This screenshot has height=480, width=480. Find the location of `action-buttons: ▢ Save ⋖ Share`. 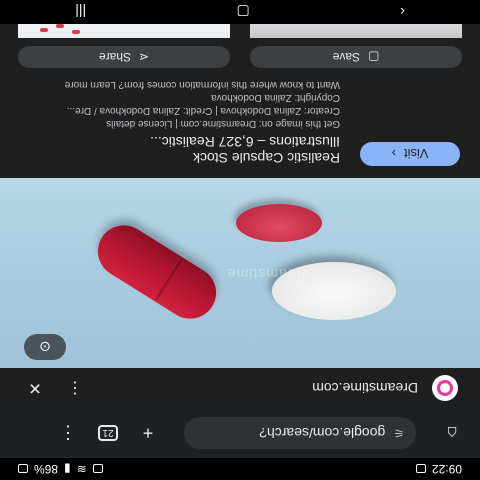

action-buttons: ▢ Save ⋖ Share is located at coordinates (240, 53).